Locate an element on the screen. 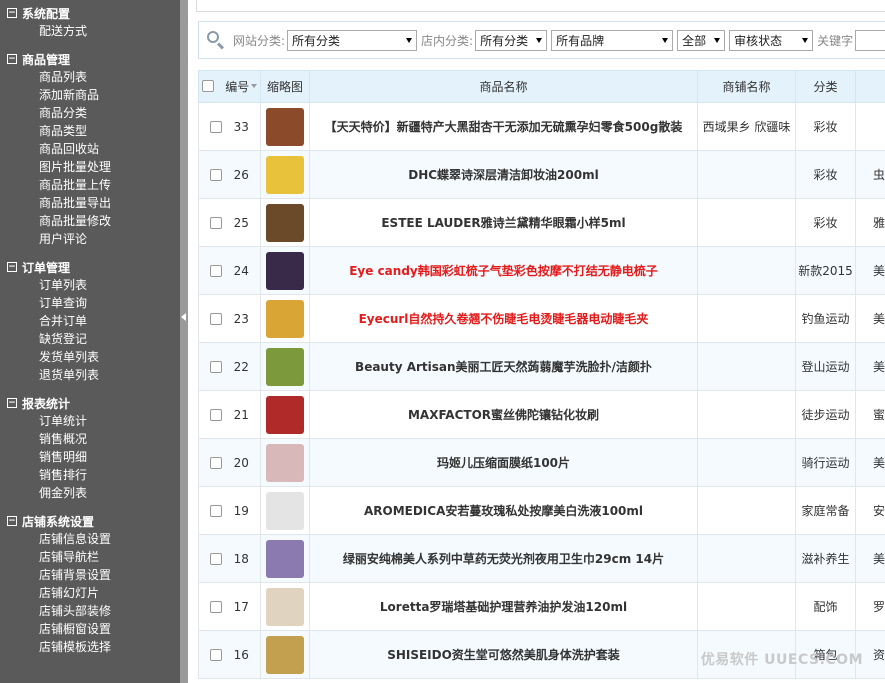 The height and width of the screenshot is (683, 885). sidebar-group-header: − 店铺系统设置 is located at coordinates (90, 521).